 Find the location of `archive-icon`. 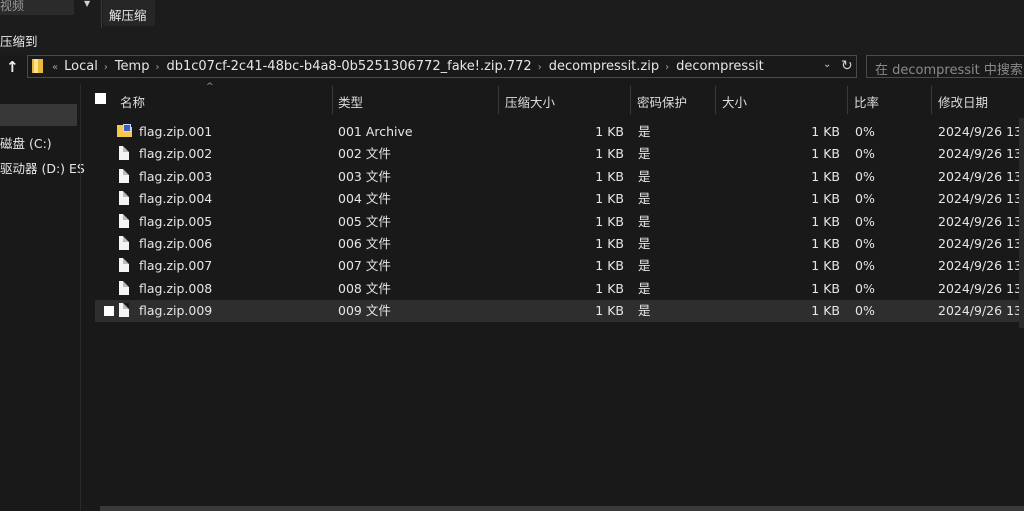

archive-icon is located at coordinates (124, 130).